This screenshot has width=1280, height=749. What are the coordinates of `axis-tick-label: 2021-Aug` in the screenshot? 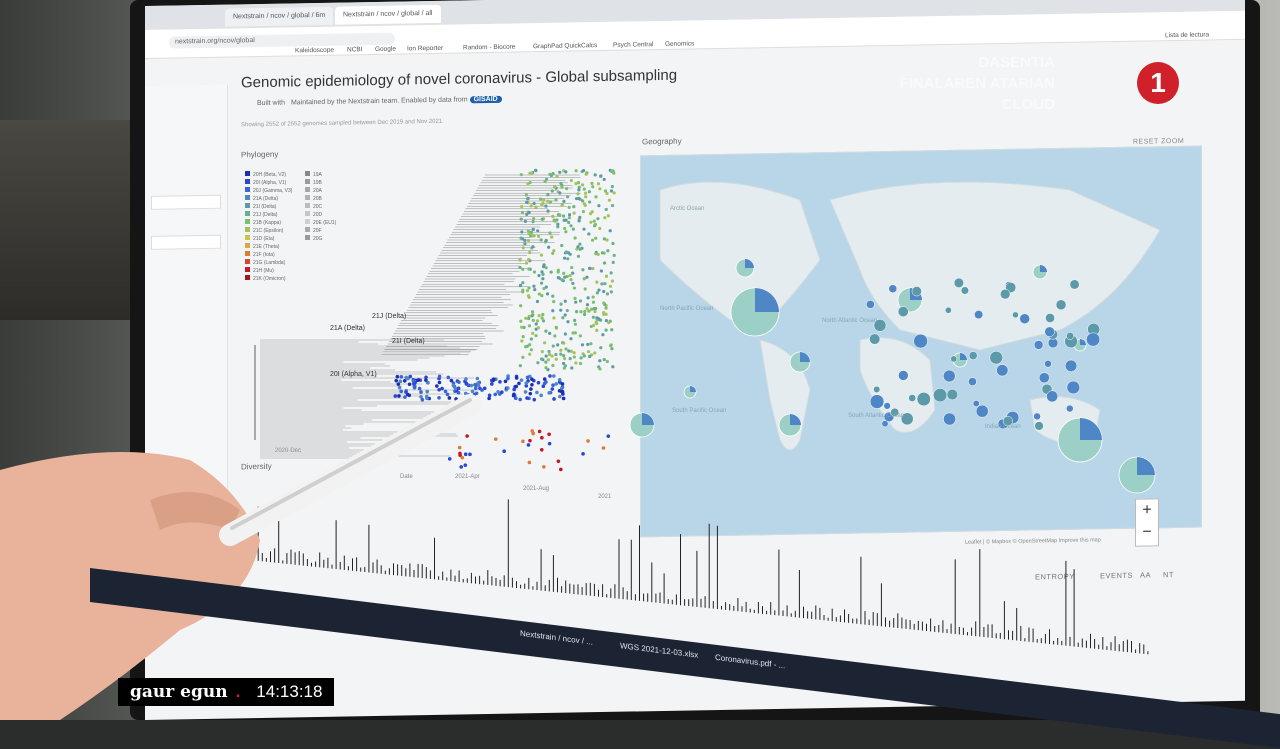 It's located at (536, 489).